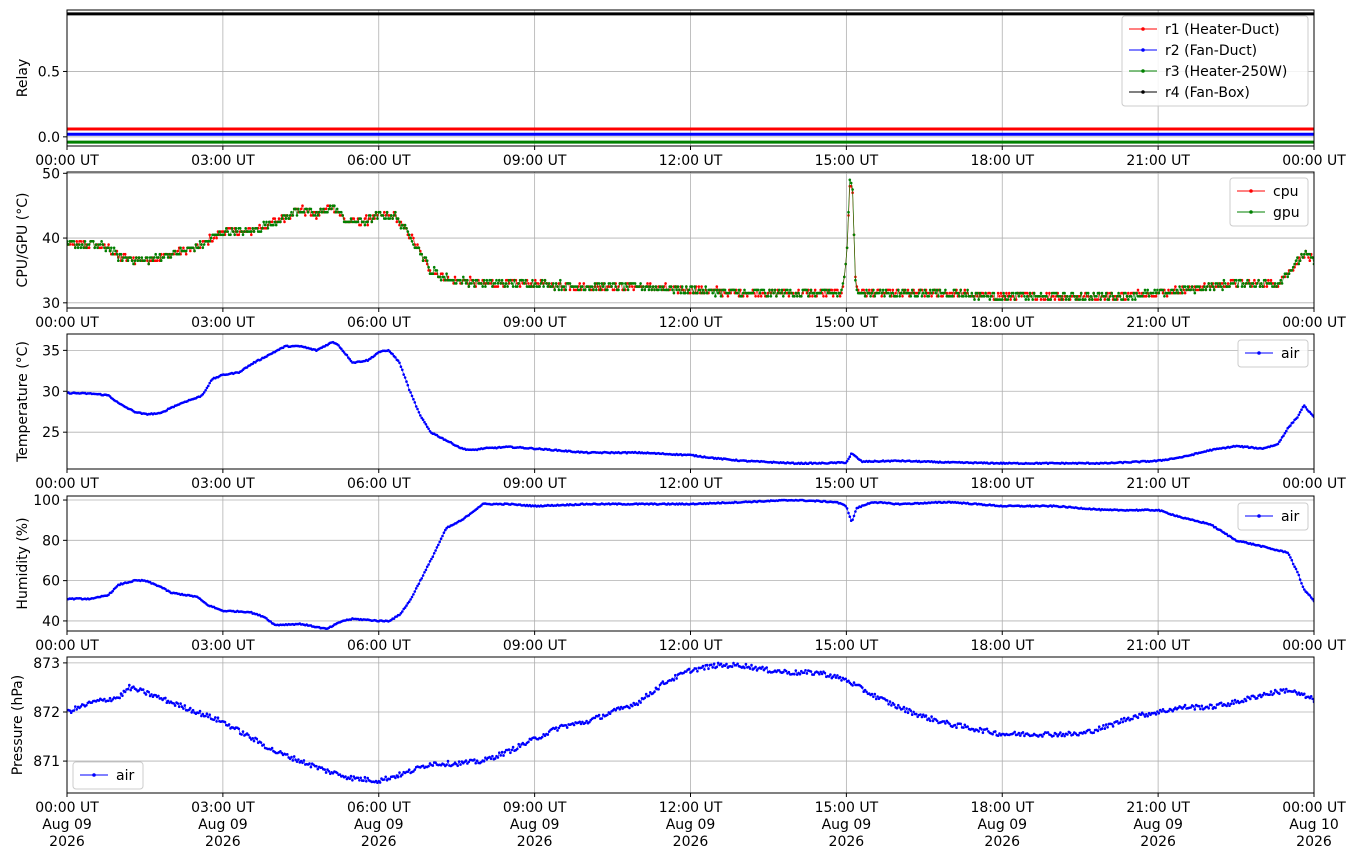  What do you see at coordinates (1207, 93) in the screenshot?
I see `legend-label: r4 (Fan-Box)` at bounding box center [1207, 93].